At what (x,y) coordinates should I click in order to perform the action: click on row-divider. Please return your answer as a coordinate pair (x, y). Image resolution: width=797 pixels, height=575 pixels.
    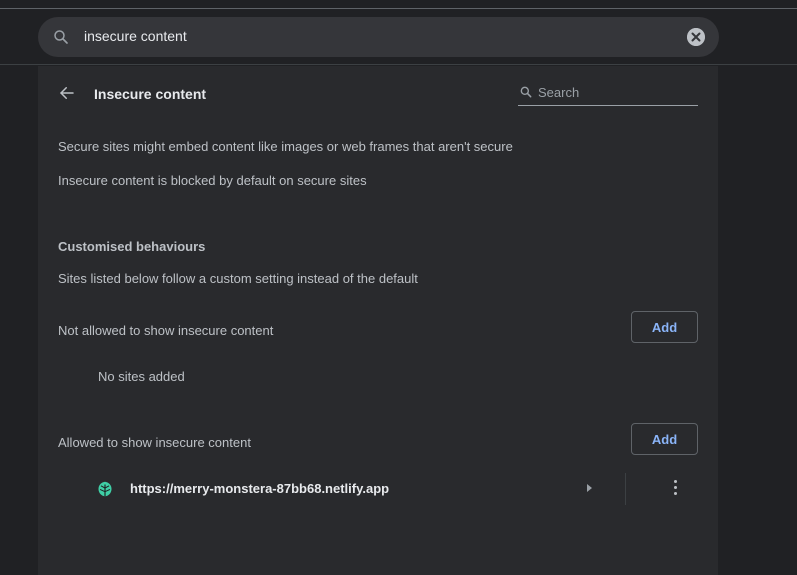
    Looking at the image, I should click on (625, 489).